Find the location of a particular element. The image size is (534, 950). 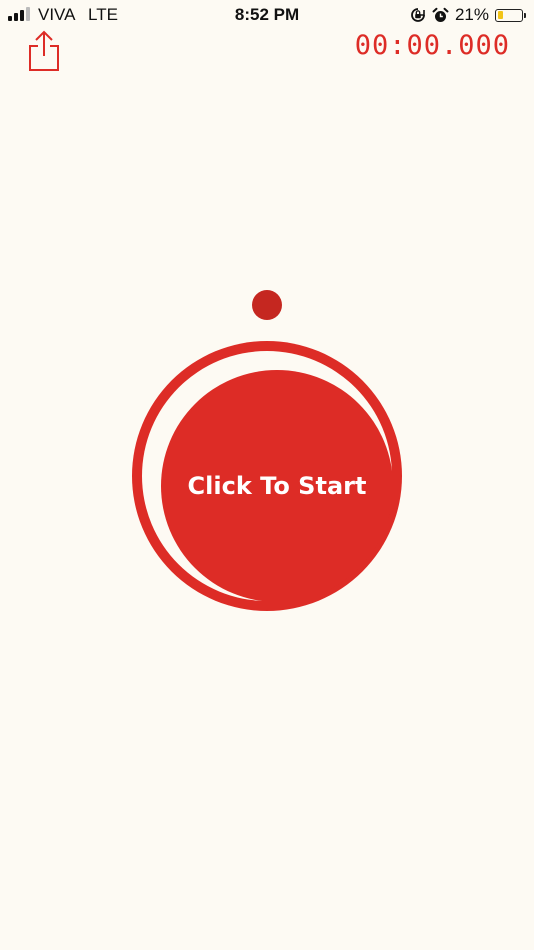

start-button-label: Click To Start is located at coordinates (277, 486).